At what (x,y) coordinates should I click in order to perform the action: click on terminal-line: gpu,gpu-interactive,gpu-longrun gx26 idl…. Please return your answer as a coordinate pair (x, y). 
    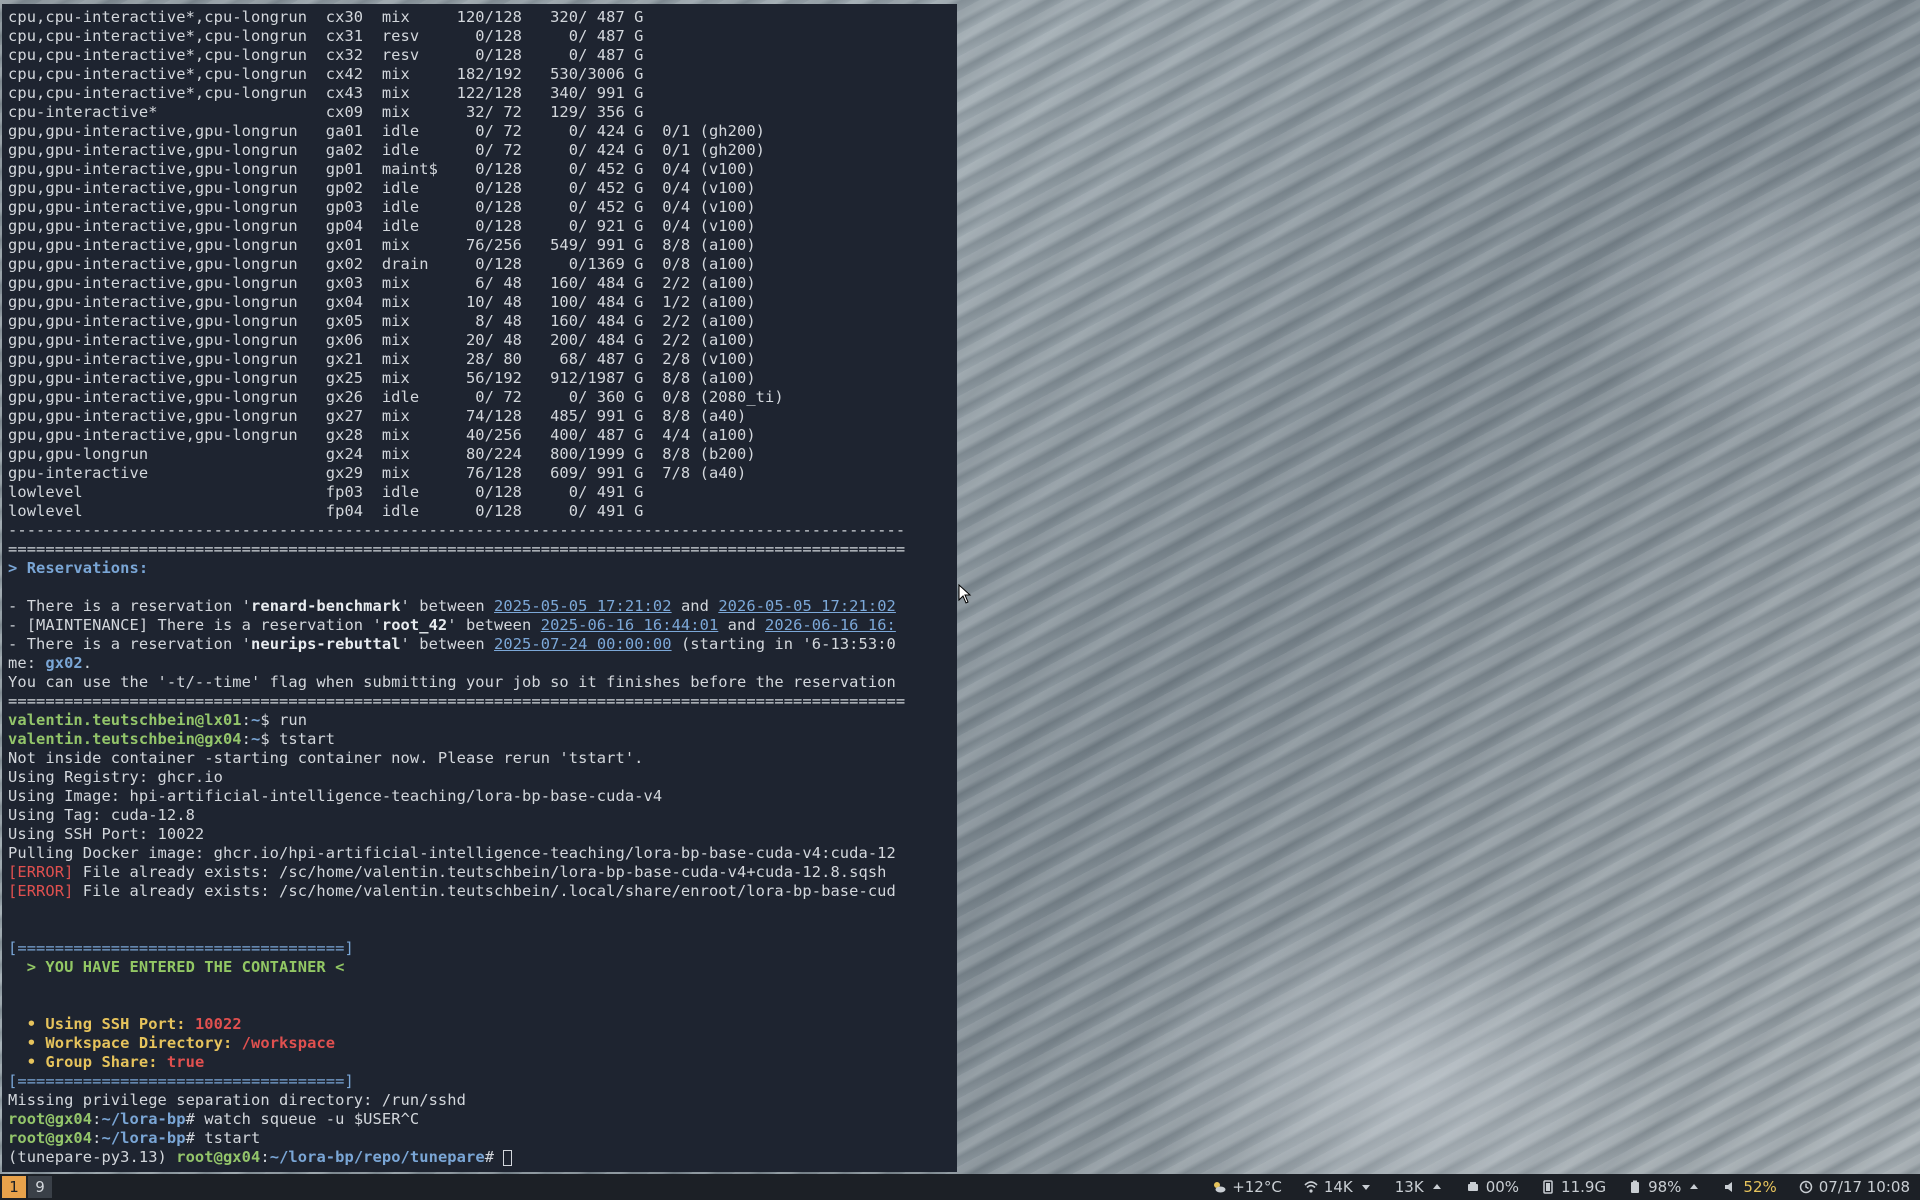
    Looking at the image, I should click on (396, 397).